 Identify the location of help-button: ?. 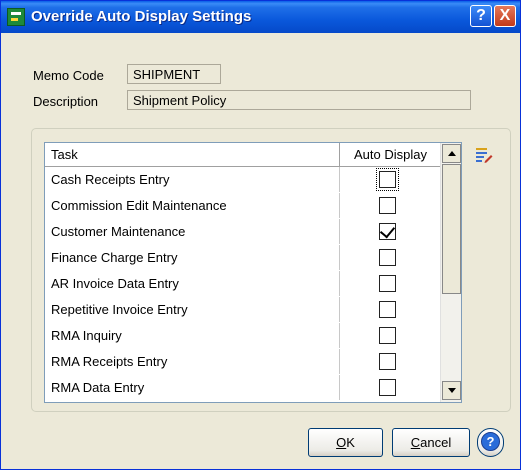
(490, 442).